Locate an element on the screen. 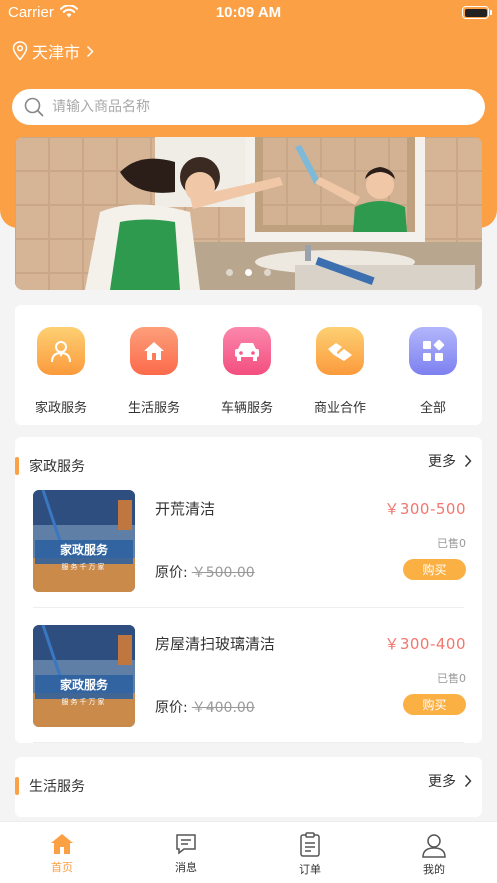 This screenshot has width=497, height=883. clock: 10:09 AM is located at coordinates (248, 12).